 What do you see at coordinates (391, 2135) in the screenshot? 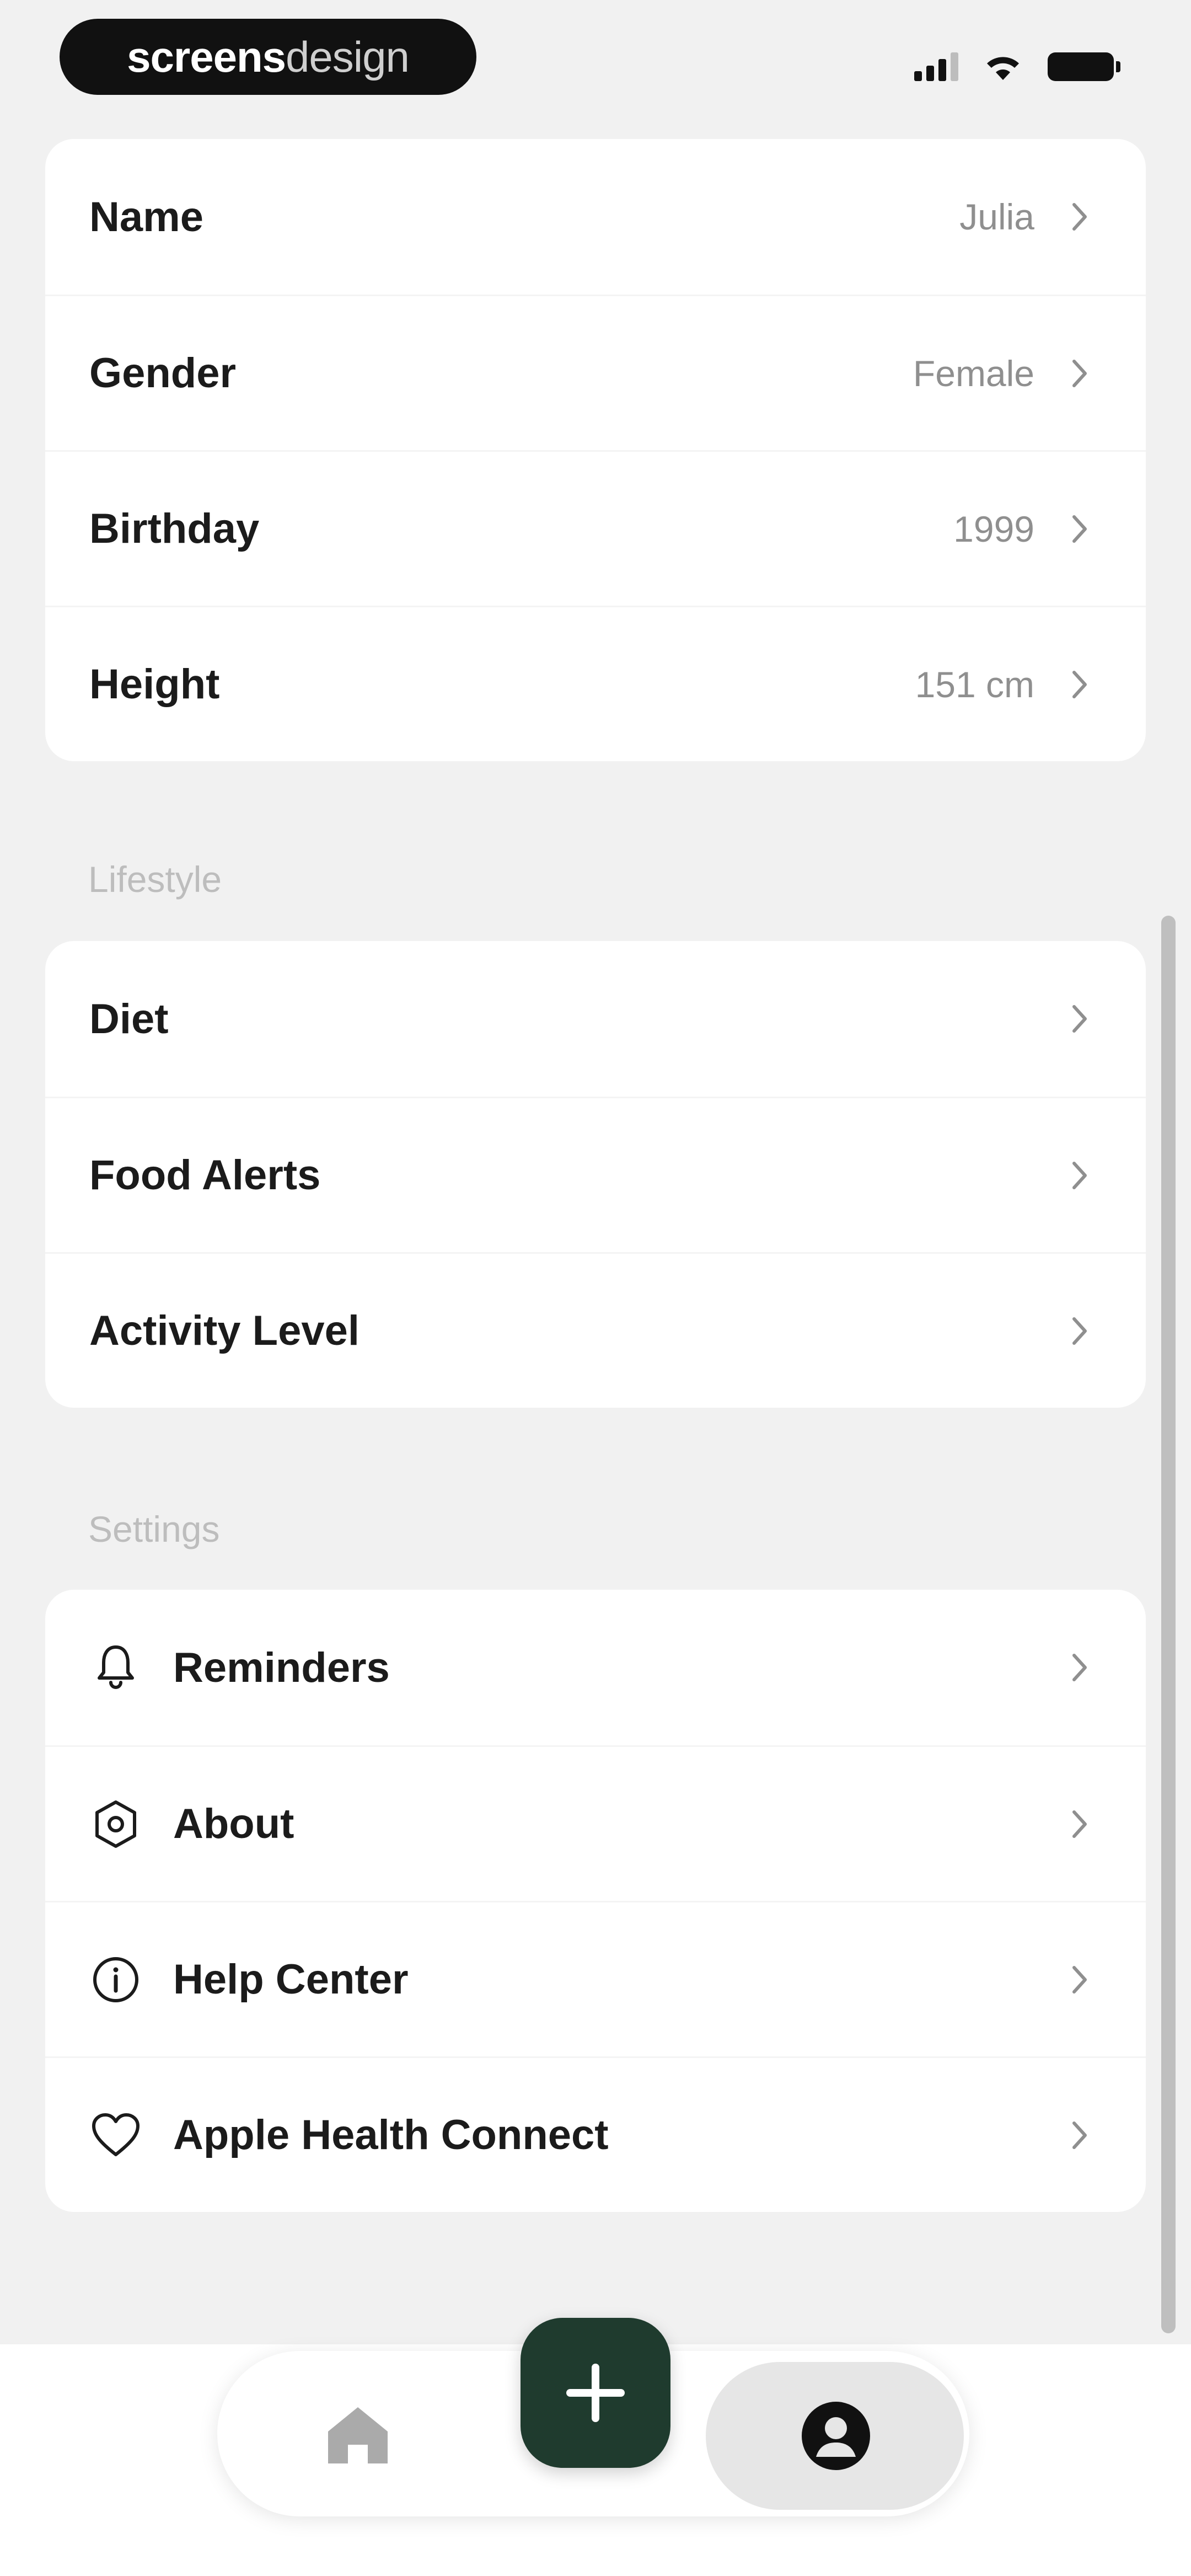
I see `row-label: Apple Health Connect` at bounding box center [391, 2135].